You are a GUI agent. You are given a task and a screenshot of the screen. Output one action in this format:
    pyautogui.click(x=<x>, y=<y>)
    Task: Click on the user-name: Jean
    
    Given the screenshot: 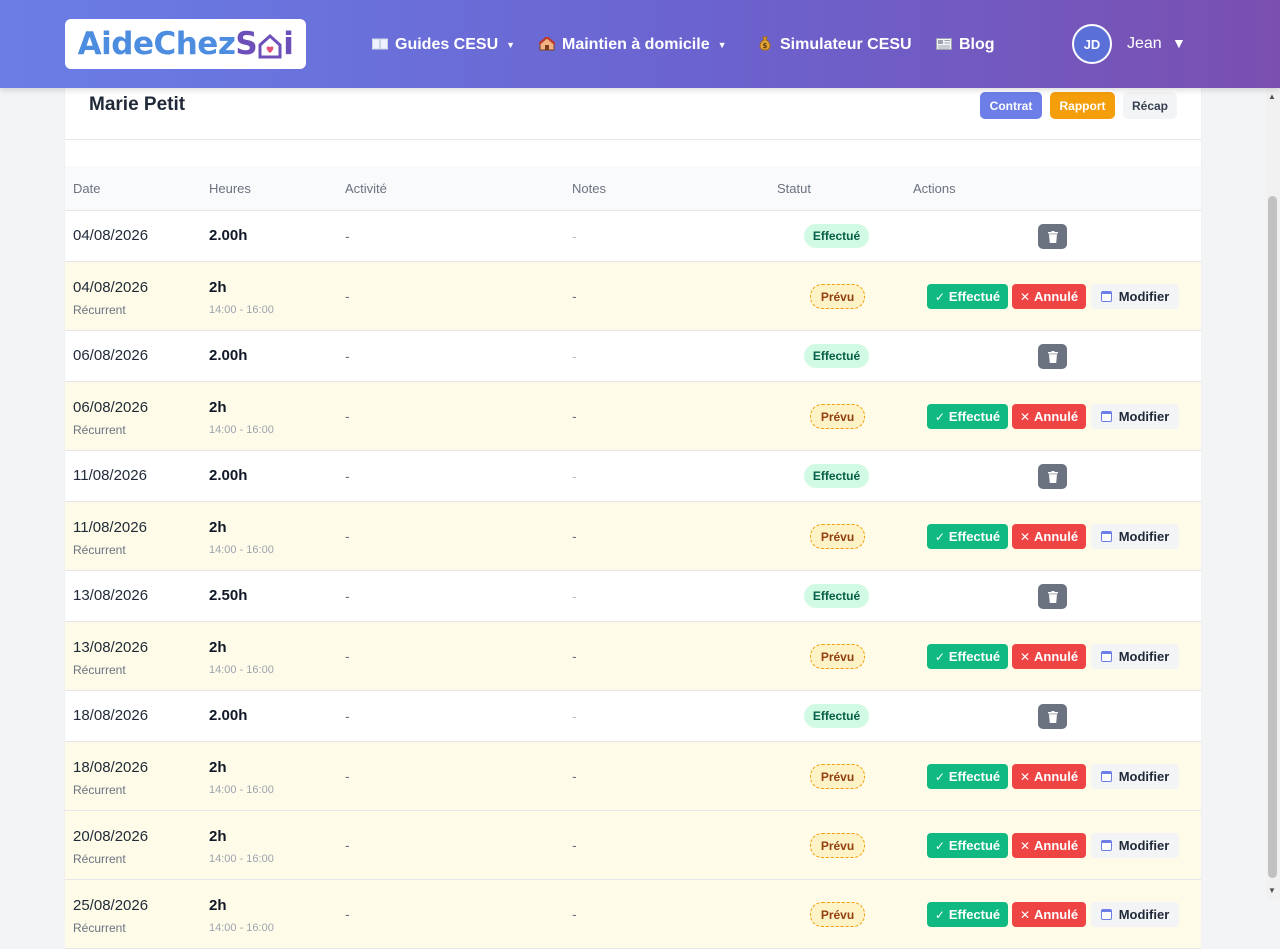 What is the action you would take?
    pyautogui.click(x=1144, y=44)
    